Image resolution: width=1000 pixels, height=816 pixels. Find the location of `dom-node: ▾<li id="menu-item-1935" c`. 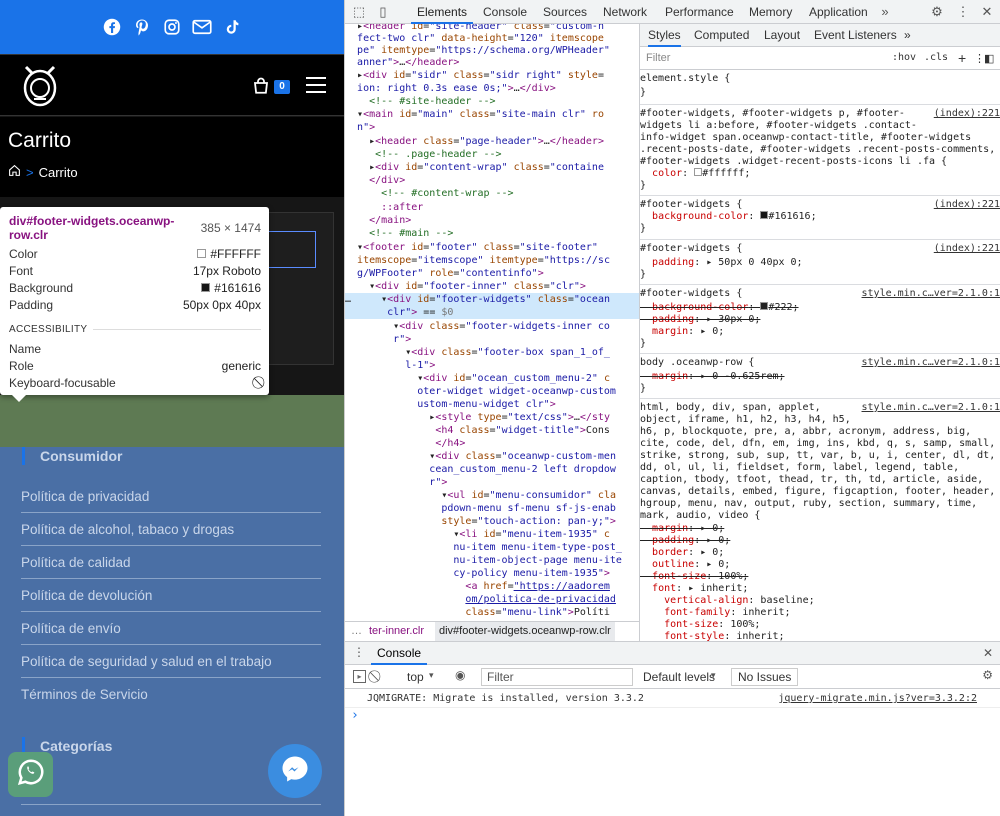

dom-node: ▾<li id="menu-item-1935" c is located at coordinates (492, 534).